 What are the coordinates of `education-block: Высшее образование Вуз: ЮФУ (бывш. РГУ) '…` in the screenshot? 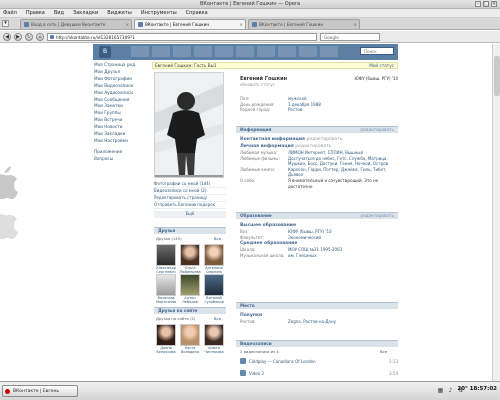 It's located at (319, 240).